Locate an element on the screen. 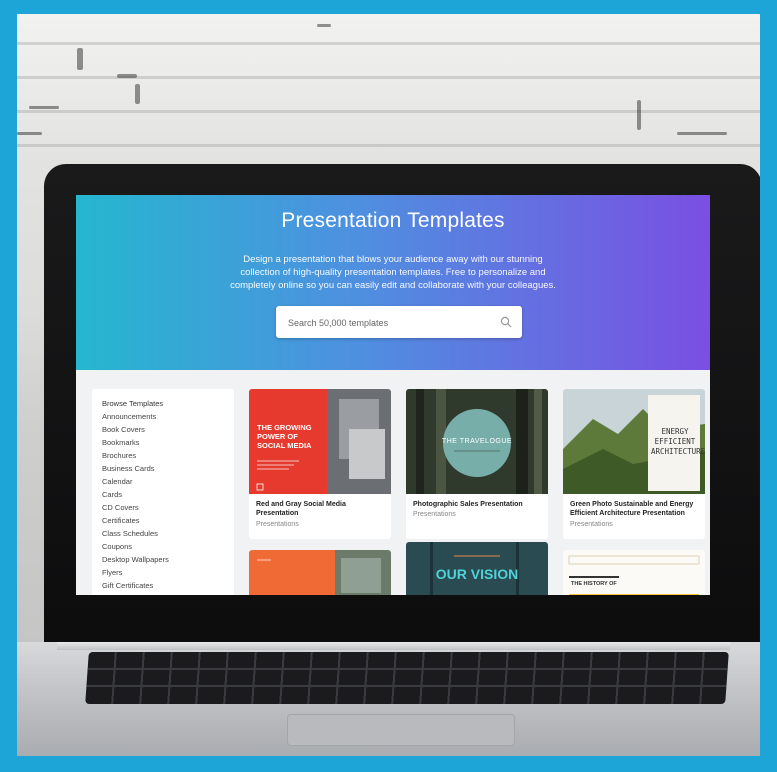  sidebar-item-cards: Cards is located at coordinates (168, 494).